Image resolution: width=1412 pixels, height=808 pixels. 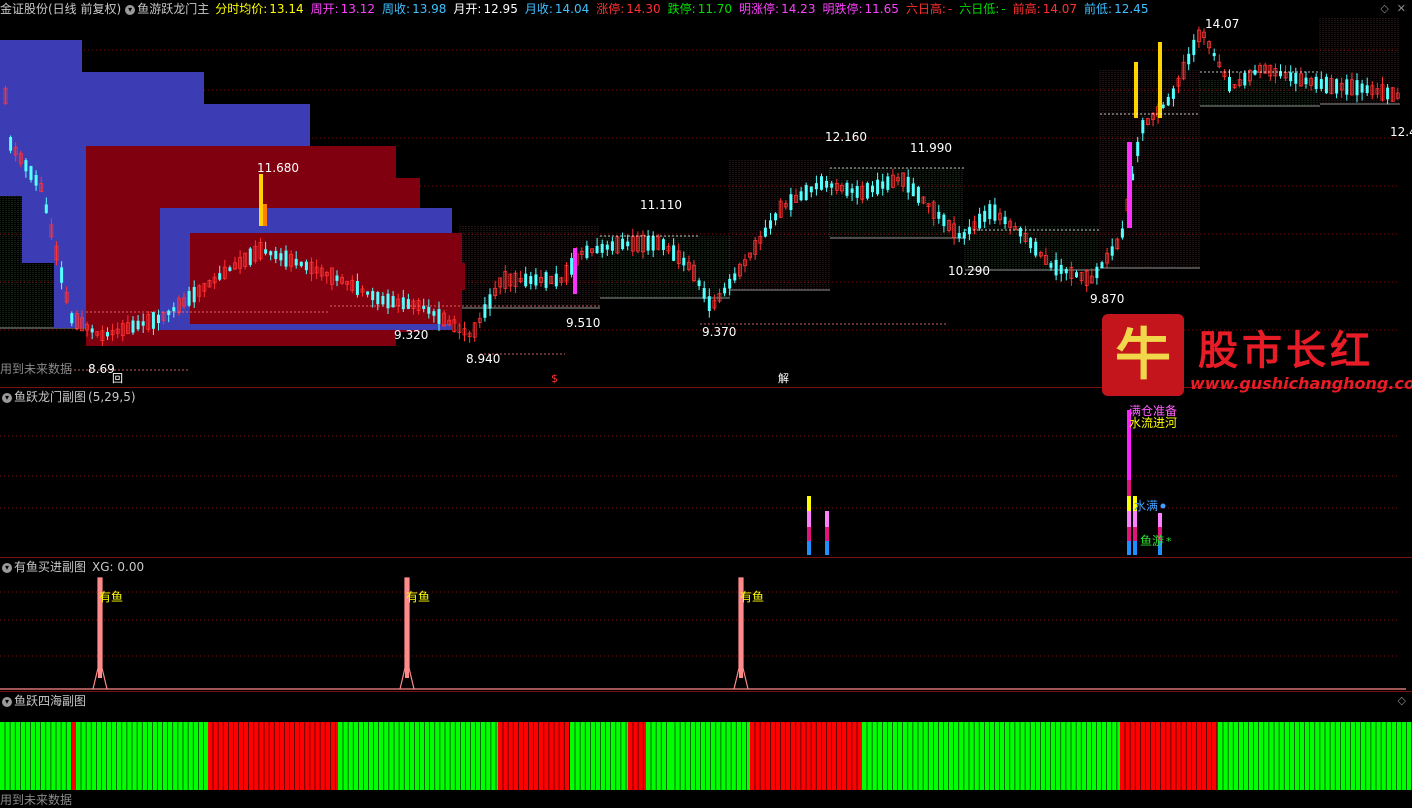 I want to click on field-label: 明涨停:, so click(x=759, y=9).